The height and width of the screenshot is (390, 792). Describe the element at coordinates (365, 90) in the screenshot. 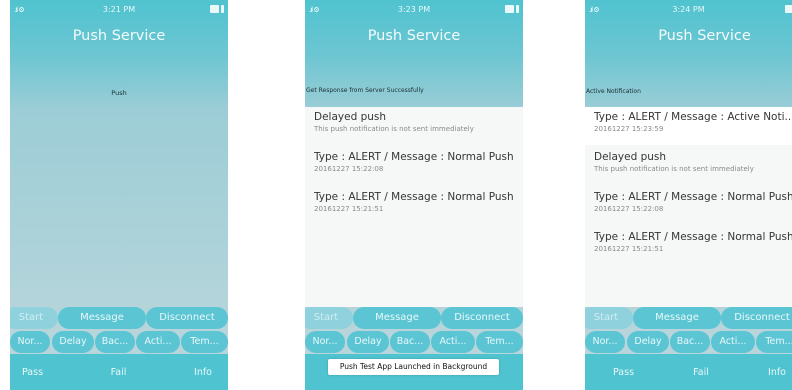

I see `message-label: Get Response from Server Successfully` at that location.